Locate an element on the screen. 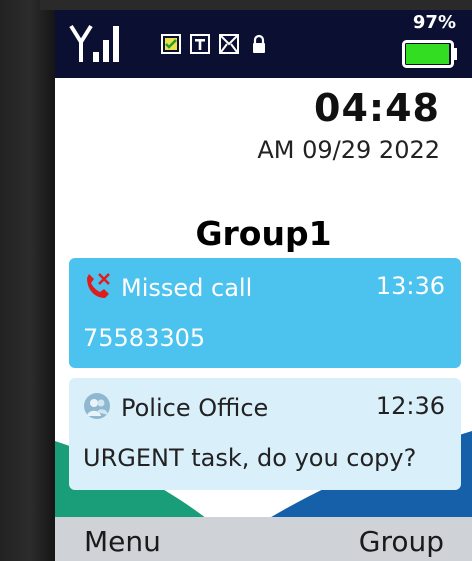  softkey-bar: Menu Group is located at coordinates (263, 539).